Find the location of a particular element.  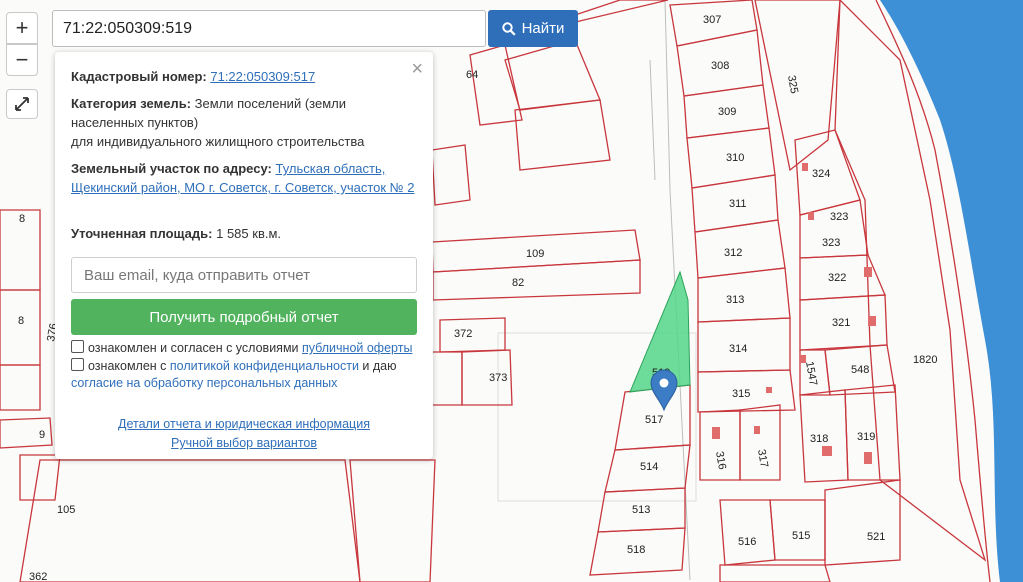

plot-label-319: 319 is located at coordinates (866, 437).